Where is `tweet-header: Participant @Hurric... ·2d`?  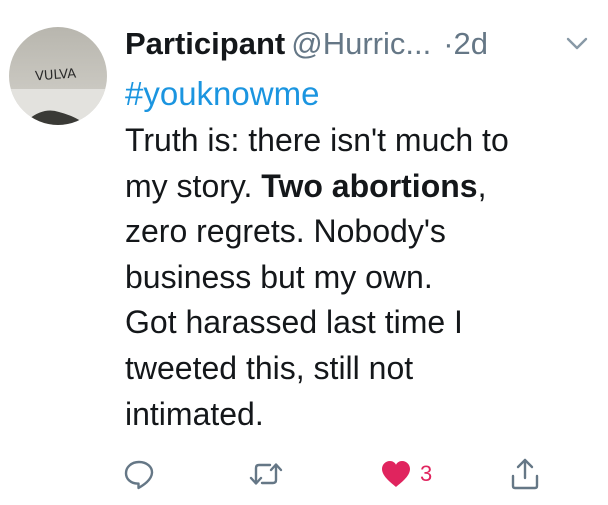
tweet-header: Participant @Hurric... ·2d is located at coordinates (360, 44).